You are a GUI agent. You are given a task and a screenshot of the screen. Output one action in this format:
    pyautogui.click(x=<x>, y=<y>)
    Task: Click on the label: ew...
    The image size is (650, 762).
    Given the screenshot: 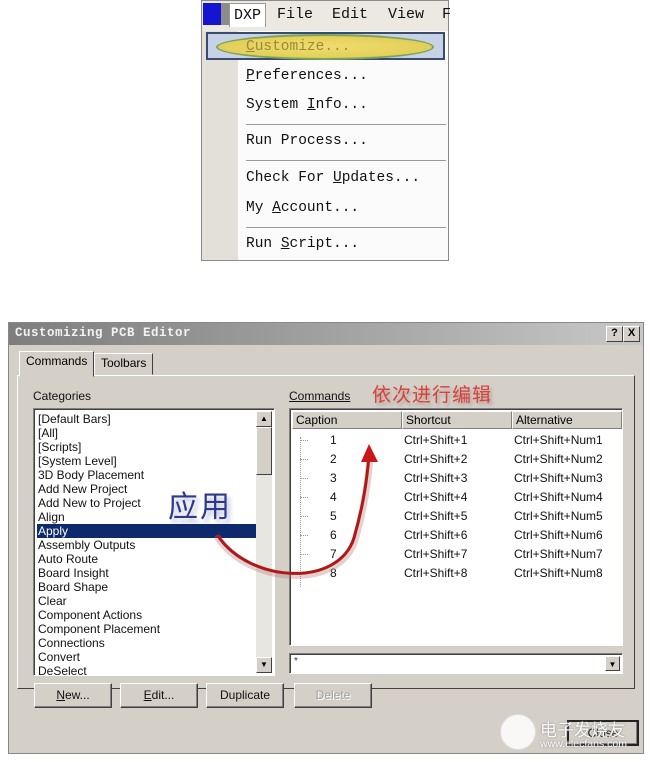 What is the action you would take?
    pyautogui.click(x=77, y=695)
    